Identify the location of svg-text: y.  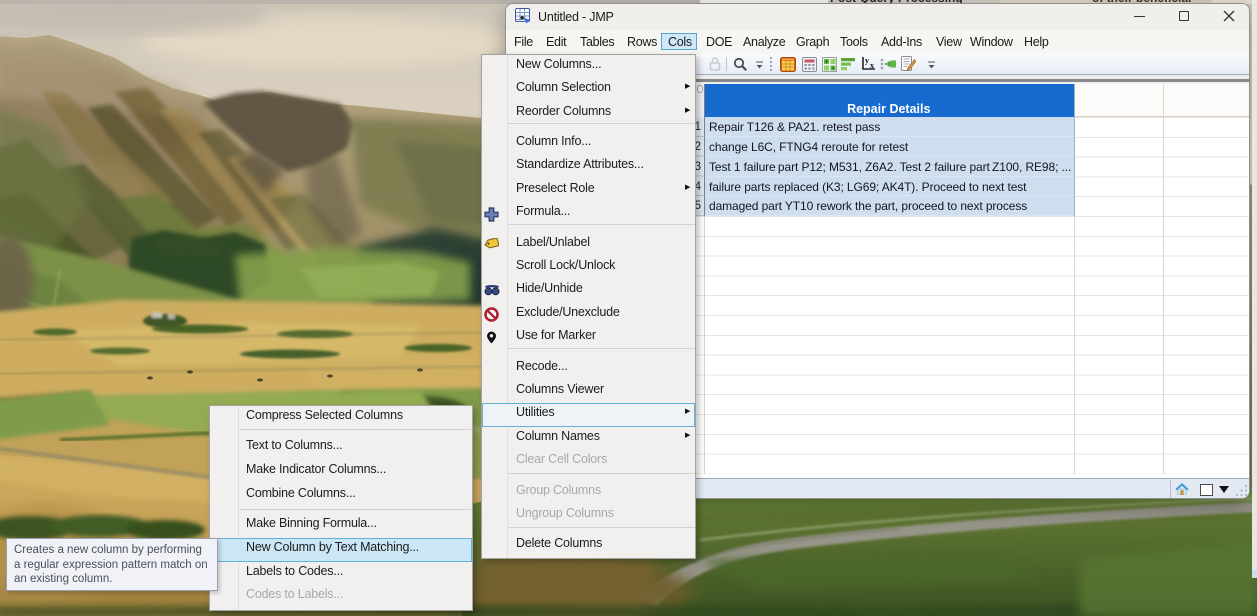
(867, 60).